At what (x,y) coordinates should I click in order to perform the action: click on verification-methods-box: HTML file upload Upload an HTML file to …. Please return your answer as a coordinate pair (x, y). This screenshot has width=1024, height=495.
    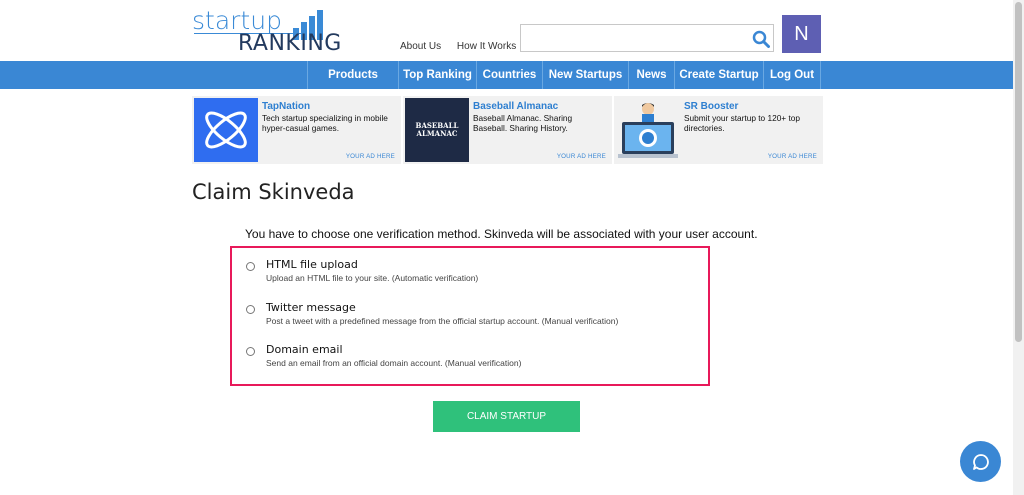
    Looking at the image, I should click on (470, 316).